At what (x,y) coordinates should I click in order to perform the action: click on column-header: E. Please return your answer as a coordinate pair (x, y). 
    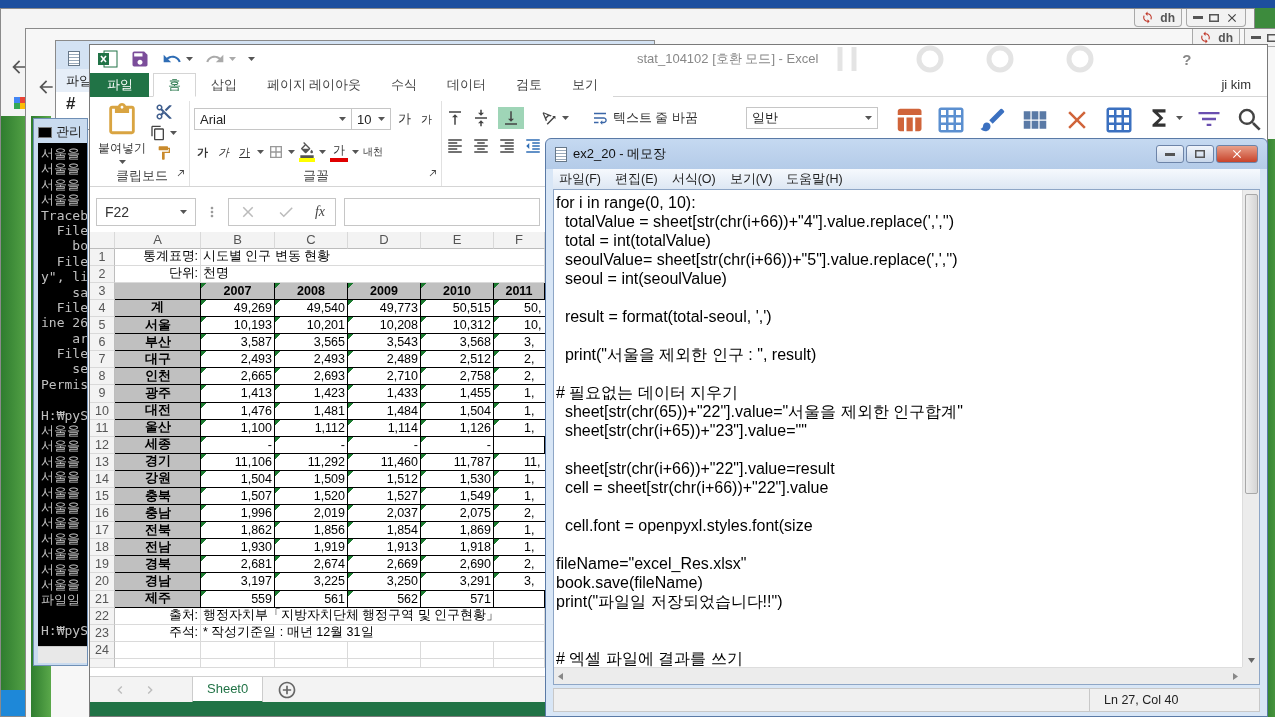
    Looking at the image, I should click on (457, 240).